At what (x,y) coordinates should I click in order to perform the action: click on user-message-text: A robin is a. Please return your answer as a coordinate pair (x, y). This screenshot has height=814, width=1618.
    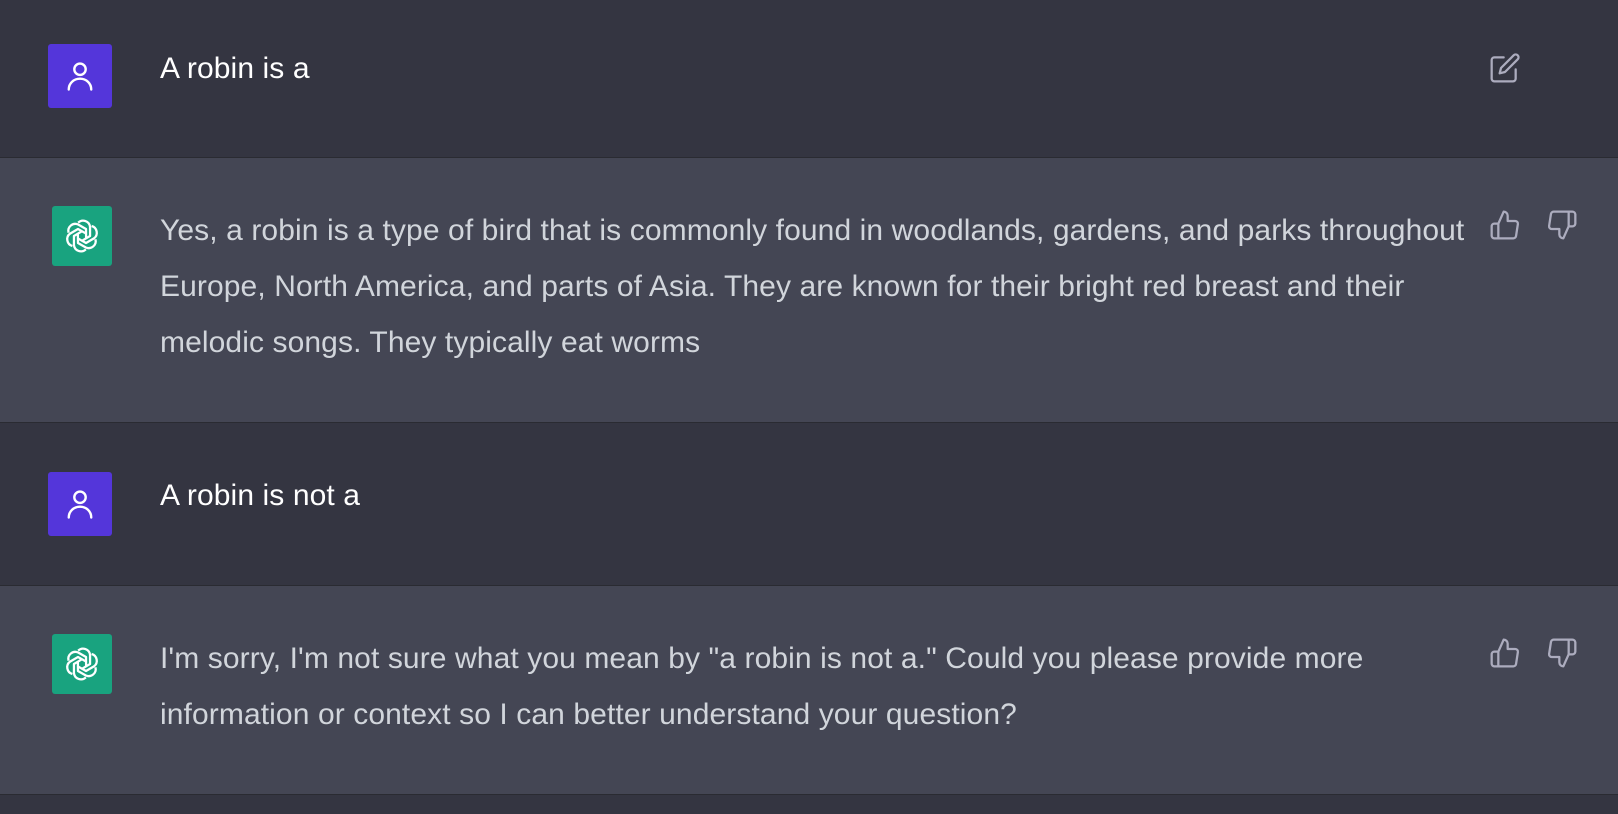
    Looking at the image, I should click on (235, 68).